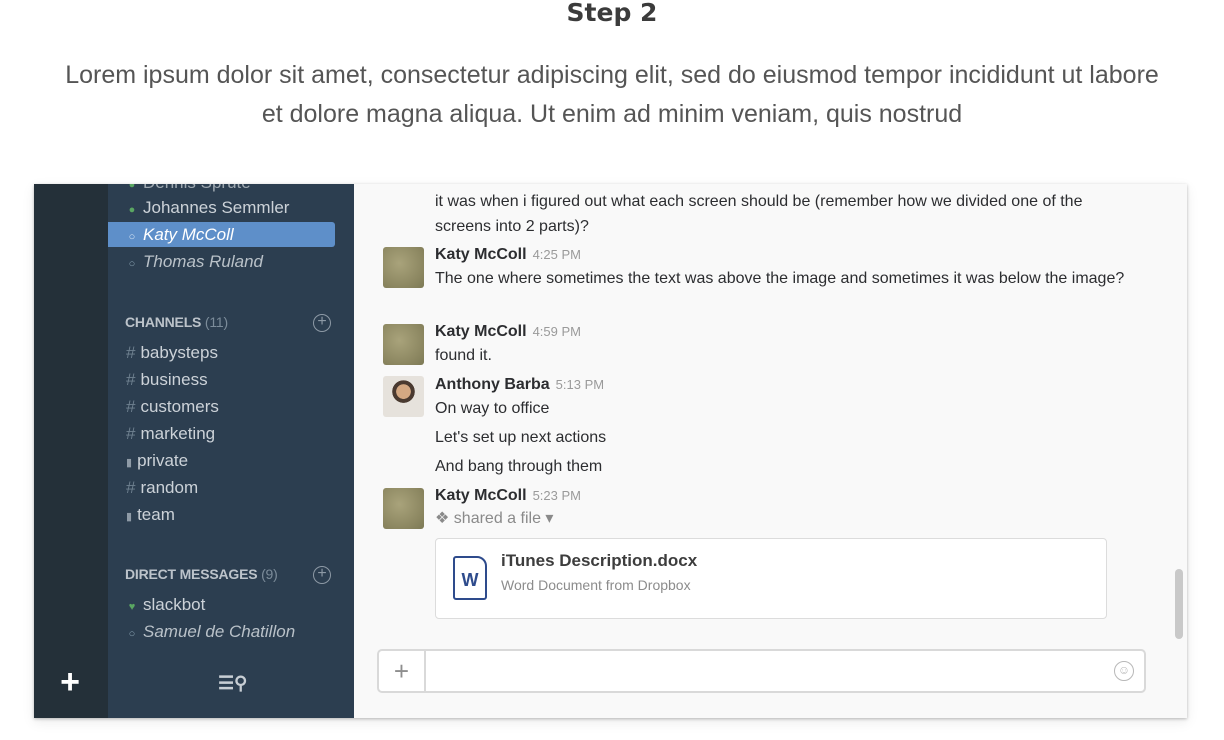 Image resolution: width=1224 pixels, height=740 pixels. I want to click on sidebar-member-dennis: ●Dennis Sprute, so click(221, 189).